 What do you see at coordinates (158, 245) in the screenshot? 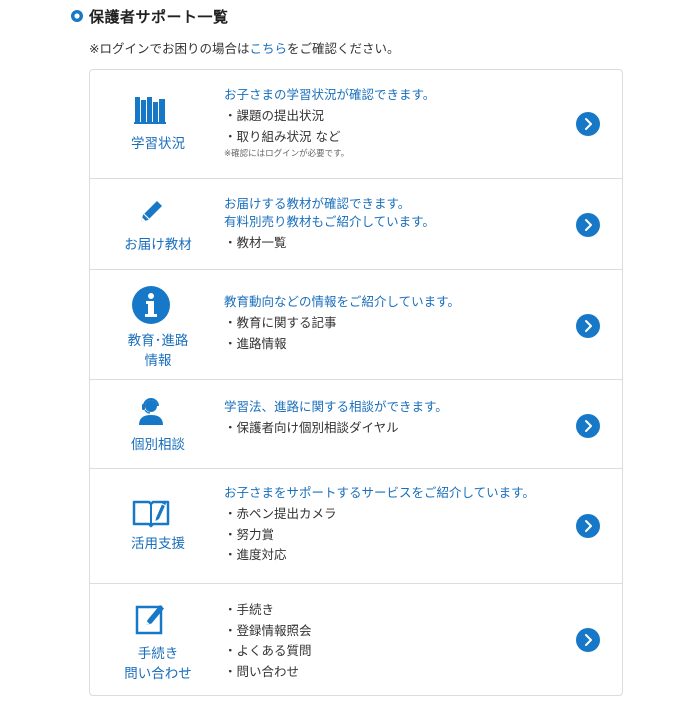
I see `row-label: お届け教材` at bounding box center [158, 245].